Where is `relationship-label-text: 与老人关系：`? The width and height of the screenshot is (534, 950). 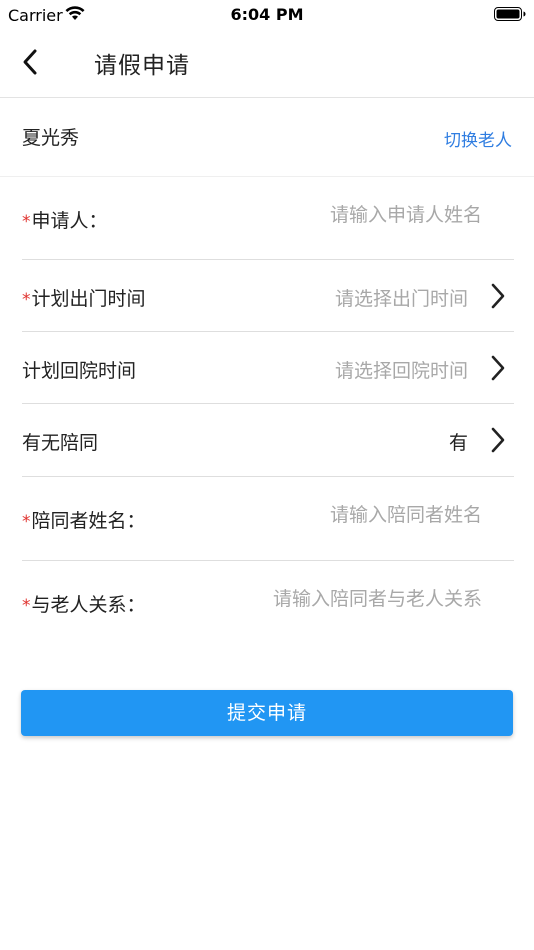 relationship-label-text: 与老人关系： is located at coordinates (88, 605).